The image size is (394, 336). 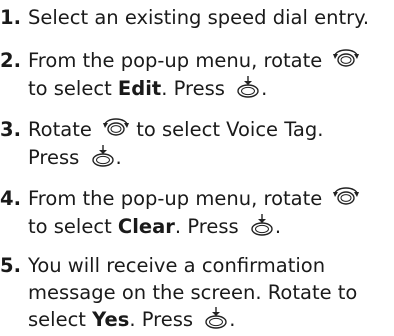 What do you see at coordinates (10, 265) in the screenshot?
I see `step-number: 5.` at bounding box center [10, 265].